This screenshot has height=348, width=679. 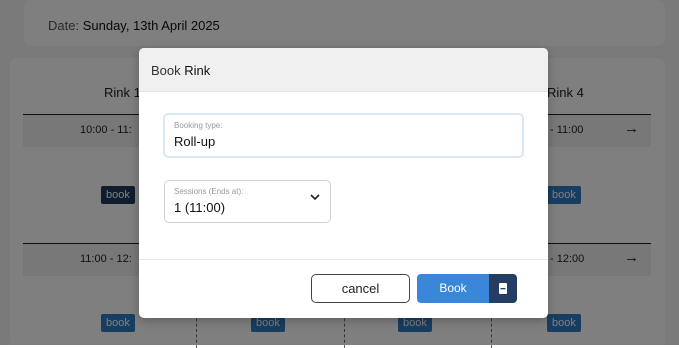 I want to click on bookmark-icon, so click(x=503, y=288).